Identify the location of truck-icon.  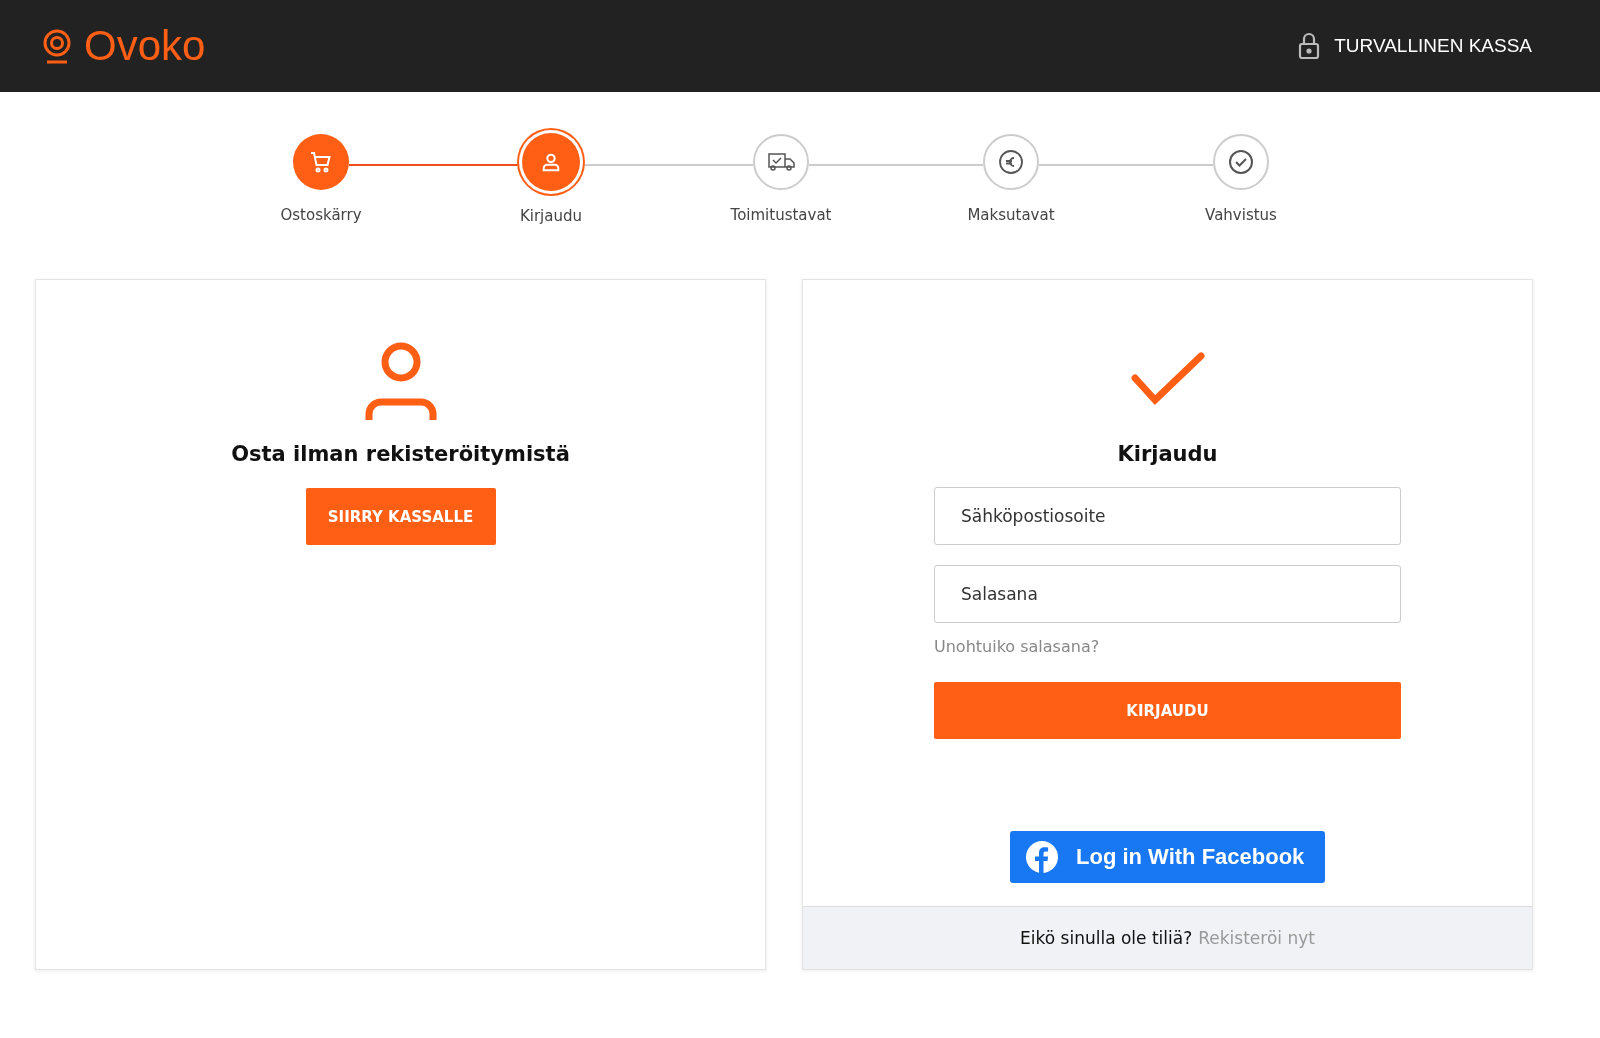
(781, 162).